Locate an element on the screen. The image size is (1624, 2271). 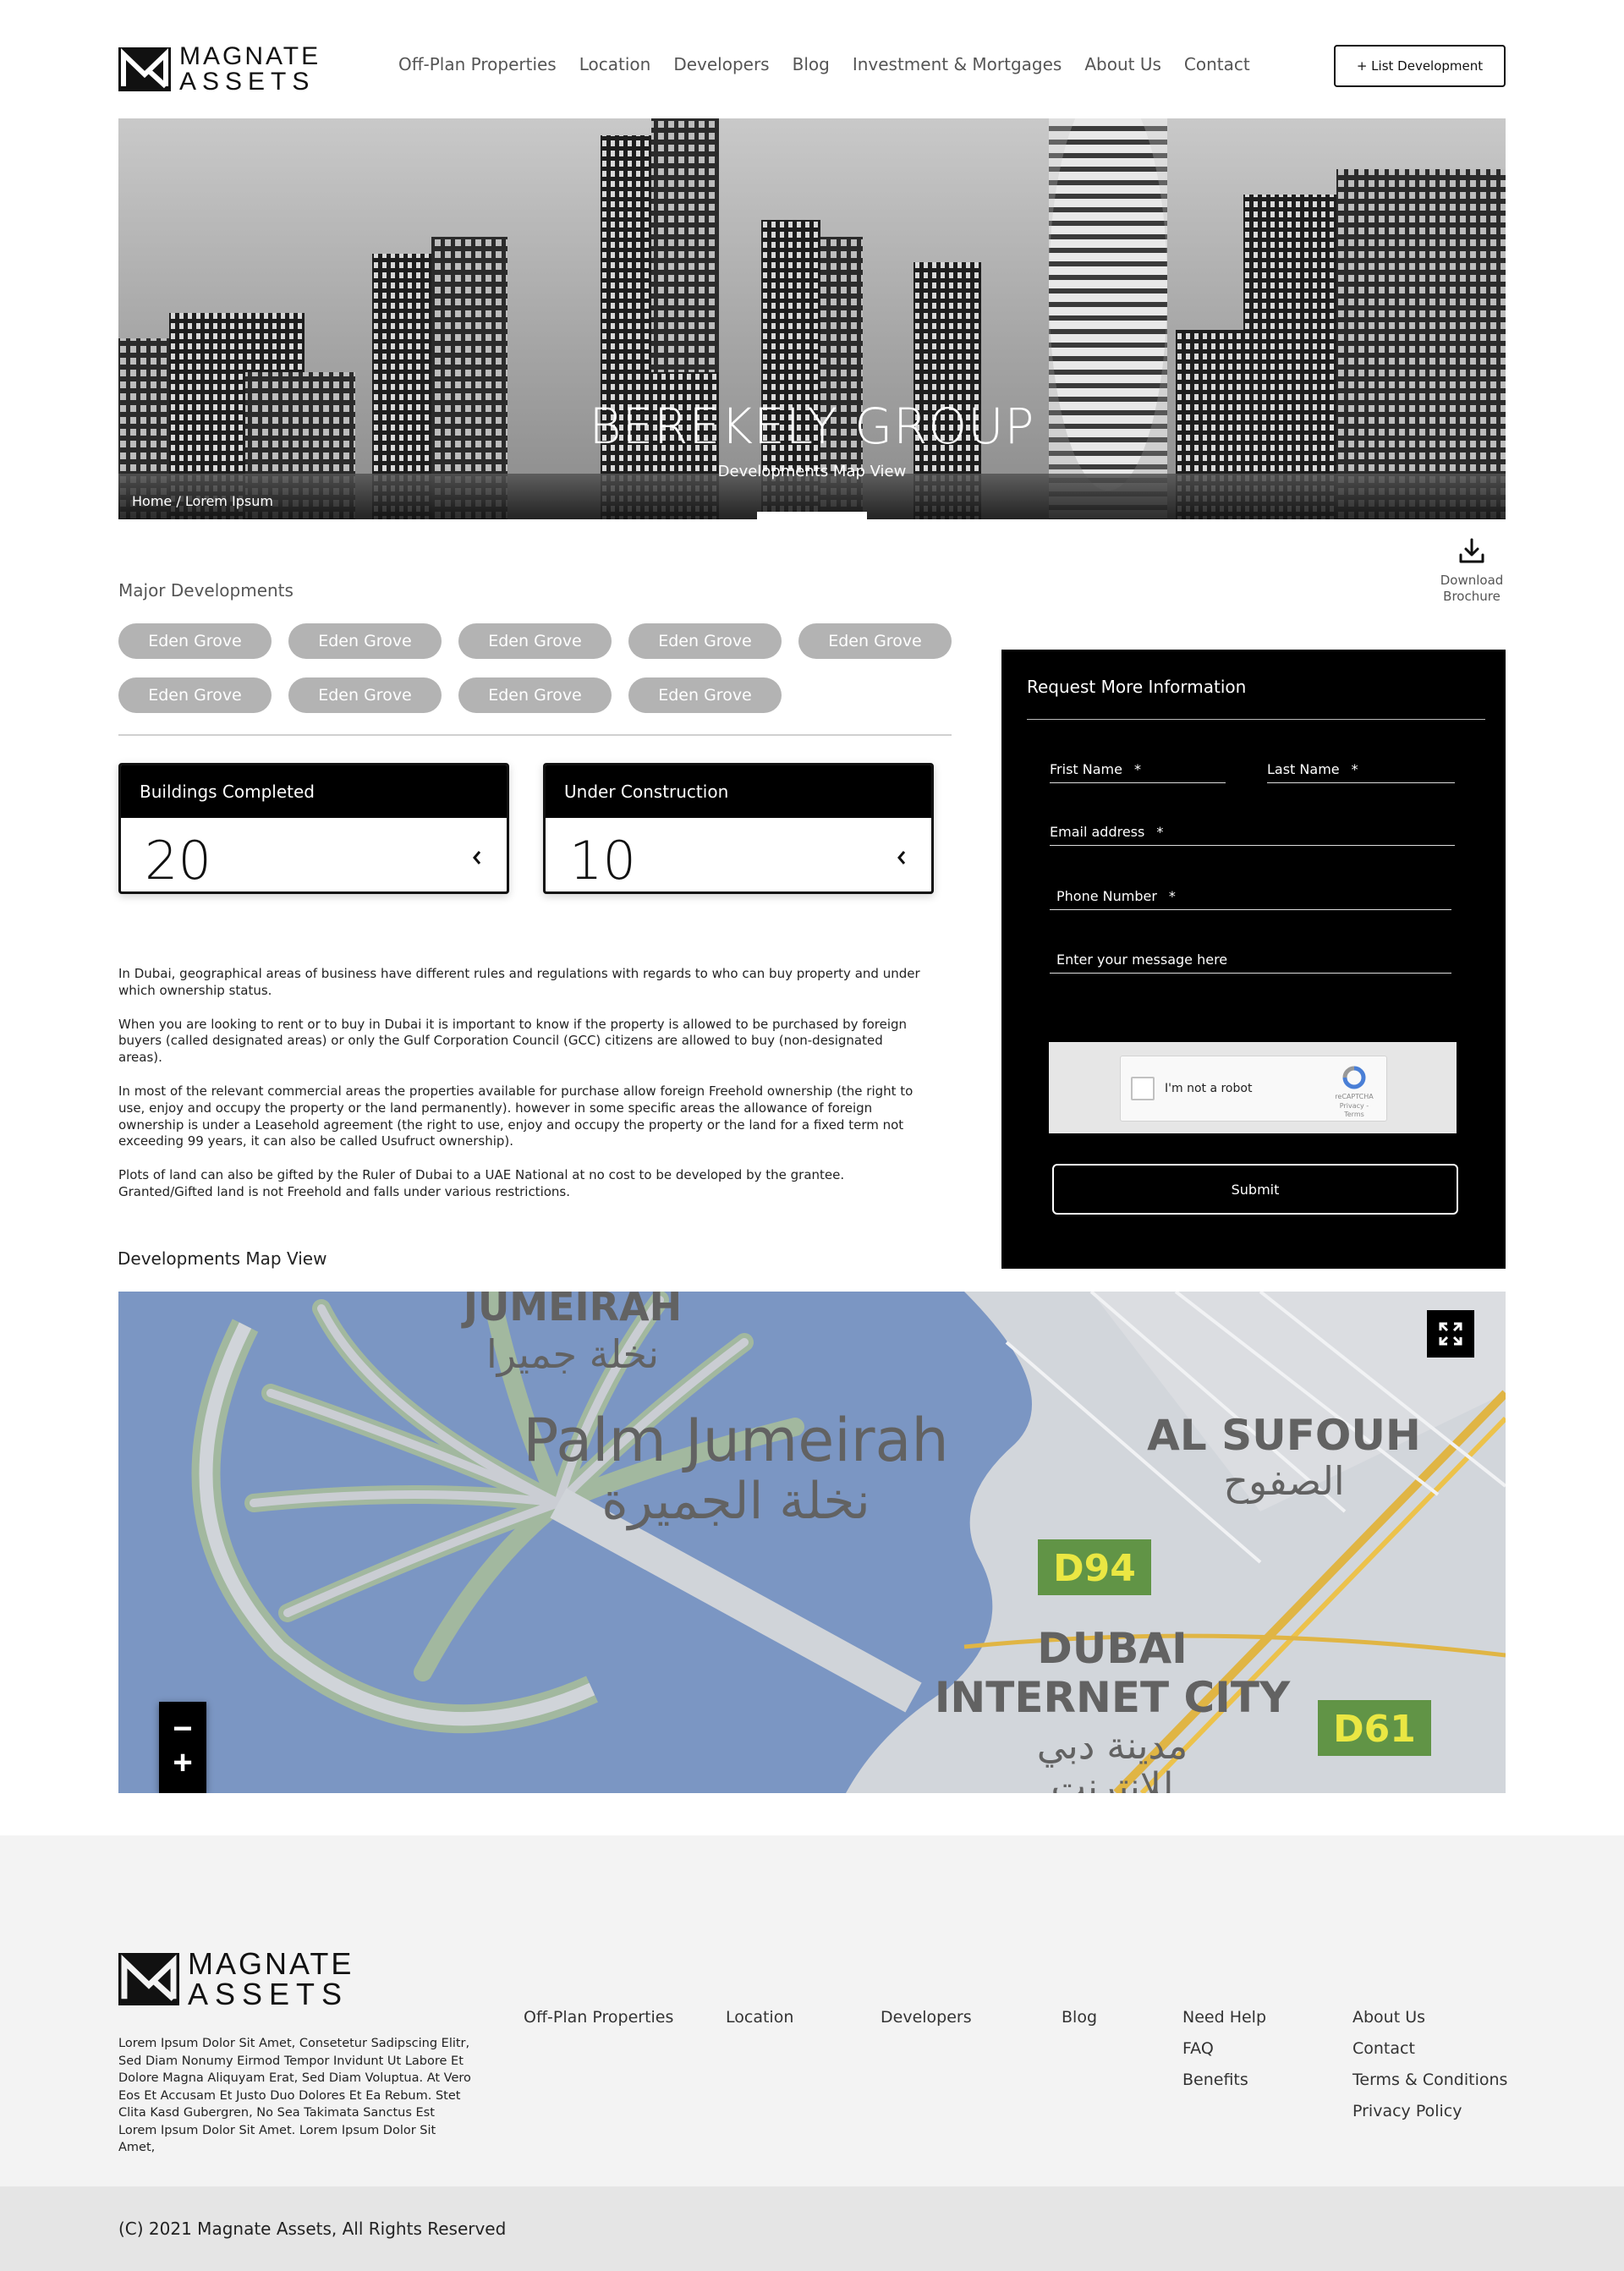
download-label-line1: Download is located at coordinates (1472, 580).